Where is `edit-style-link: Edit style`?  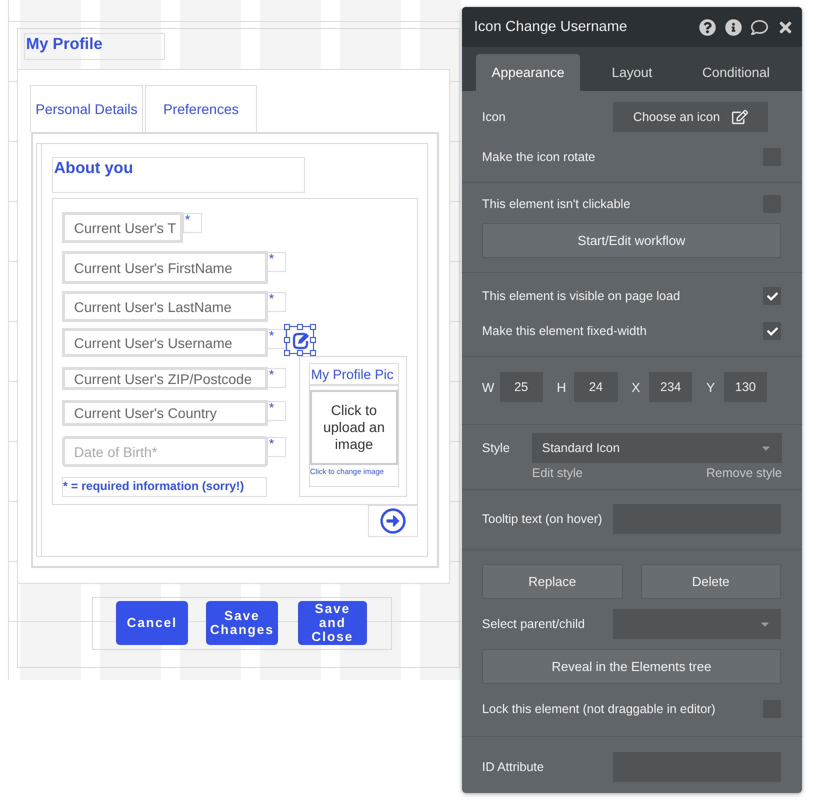 edit-style-link: Edit style is located at coordinates (557, 473).